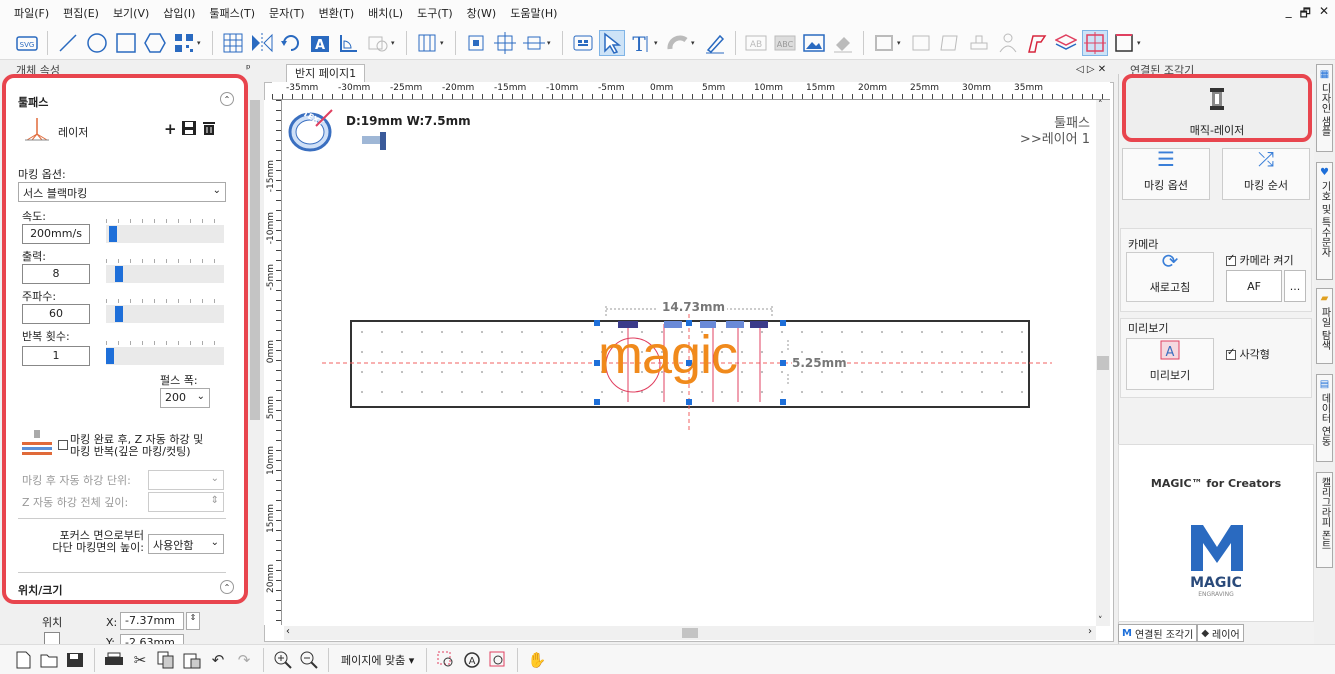  Describe the element at coordinates (113, 234) in the screenshot. I see `speed-slider-thumb` at that location.